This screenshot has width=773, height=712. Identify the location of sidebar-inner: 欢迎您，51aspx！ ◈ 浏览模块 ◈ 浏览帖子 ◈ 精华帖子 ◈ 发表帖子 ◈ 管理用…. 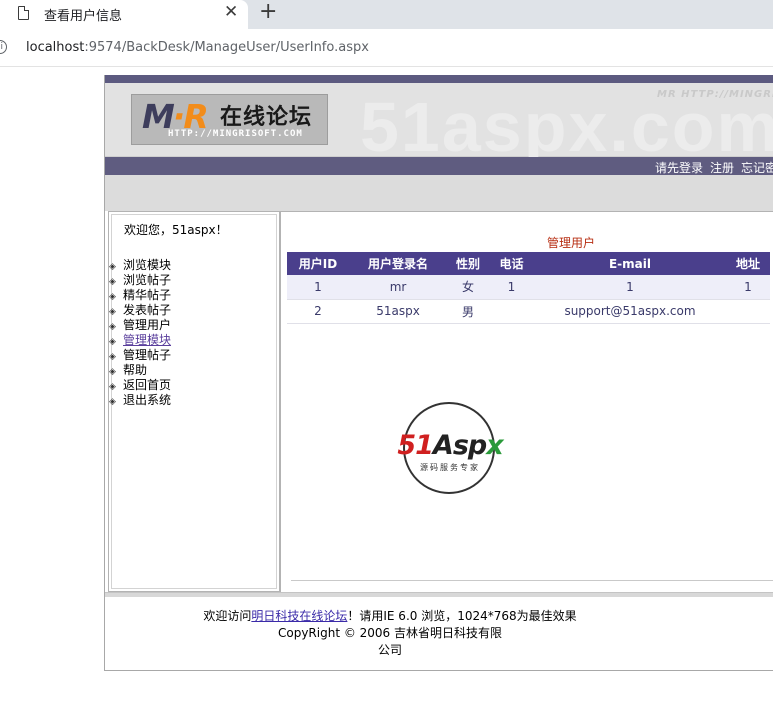
(193, 401).